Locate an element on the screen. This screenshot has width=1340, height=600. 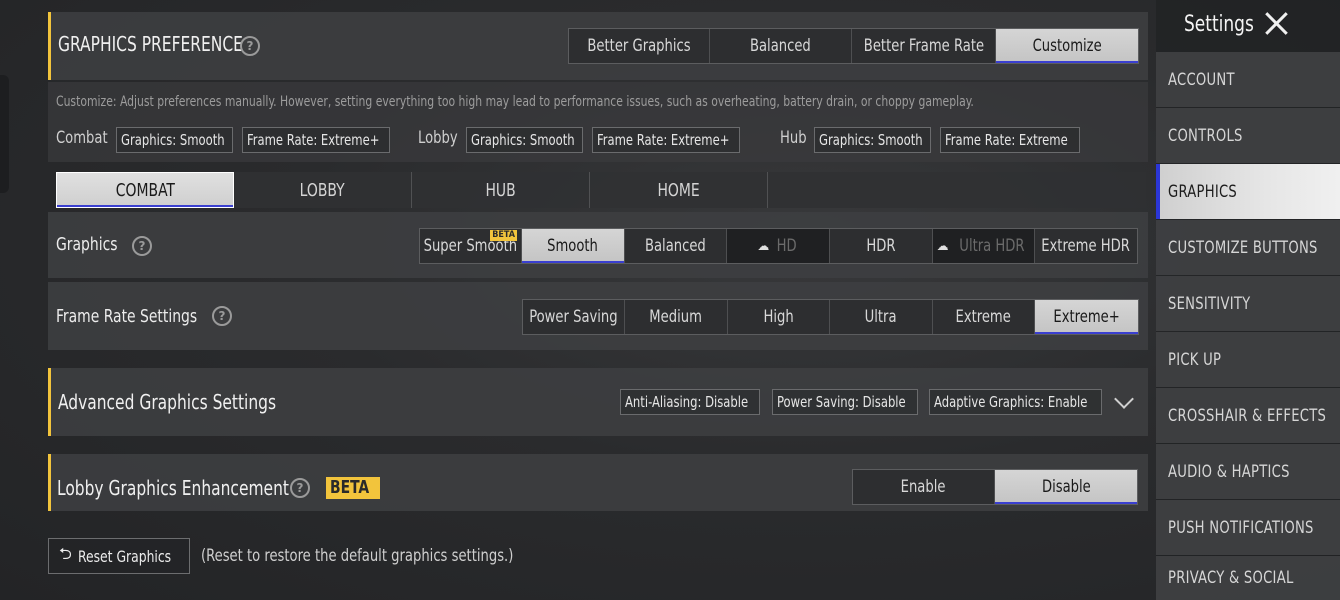
preference-better-graphics: Better Graphics is located at coordinates (639, 46).